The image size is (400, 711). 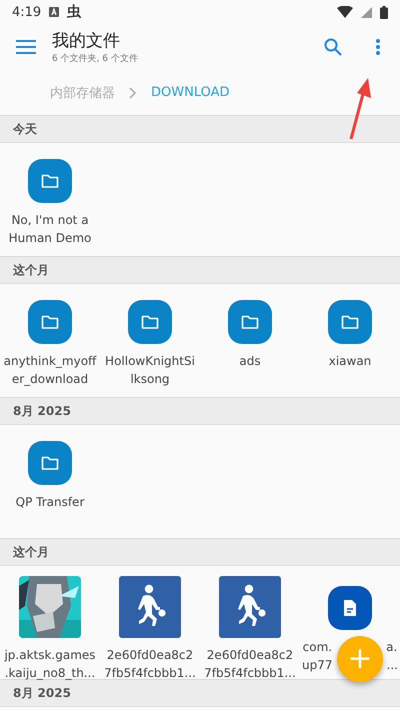 What do you see at coordinates (366, 12) in the screenshot?
I see `signal-icon` at bounding box center [366, 12].